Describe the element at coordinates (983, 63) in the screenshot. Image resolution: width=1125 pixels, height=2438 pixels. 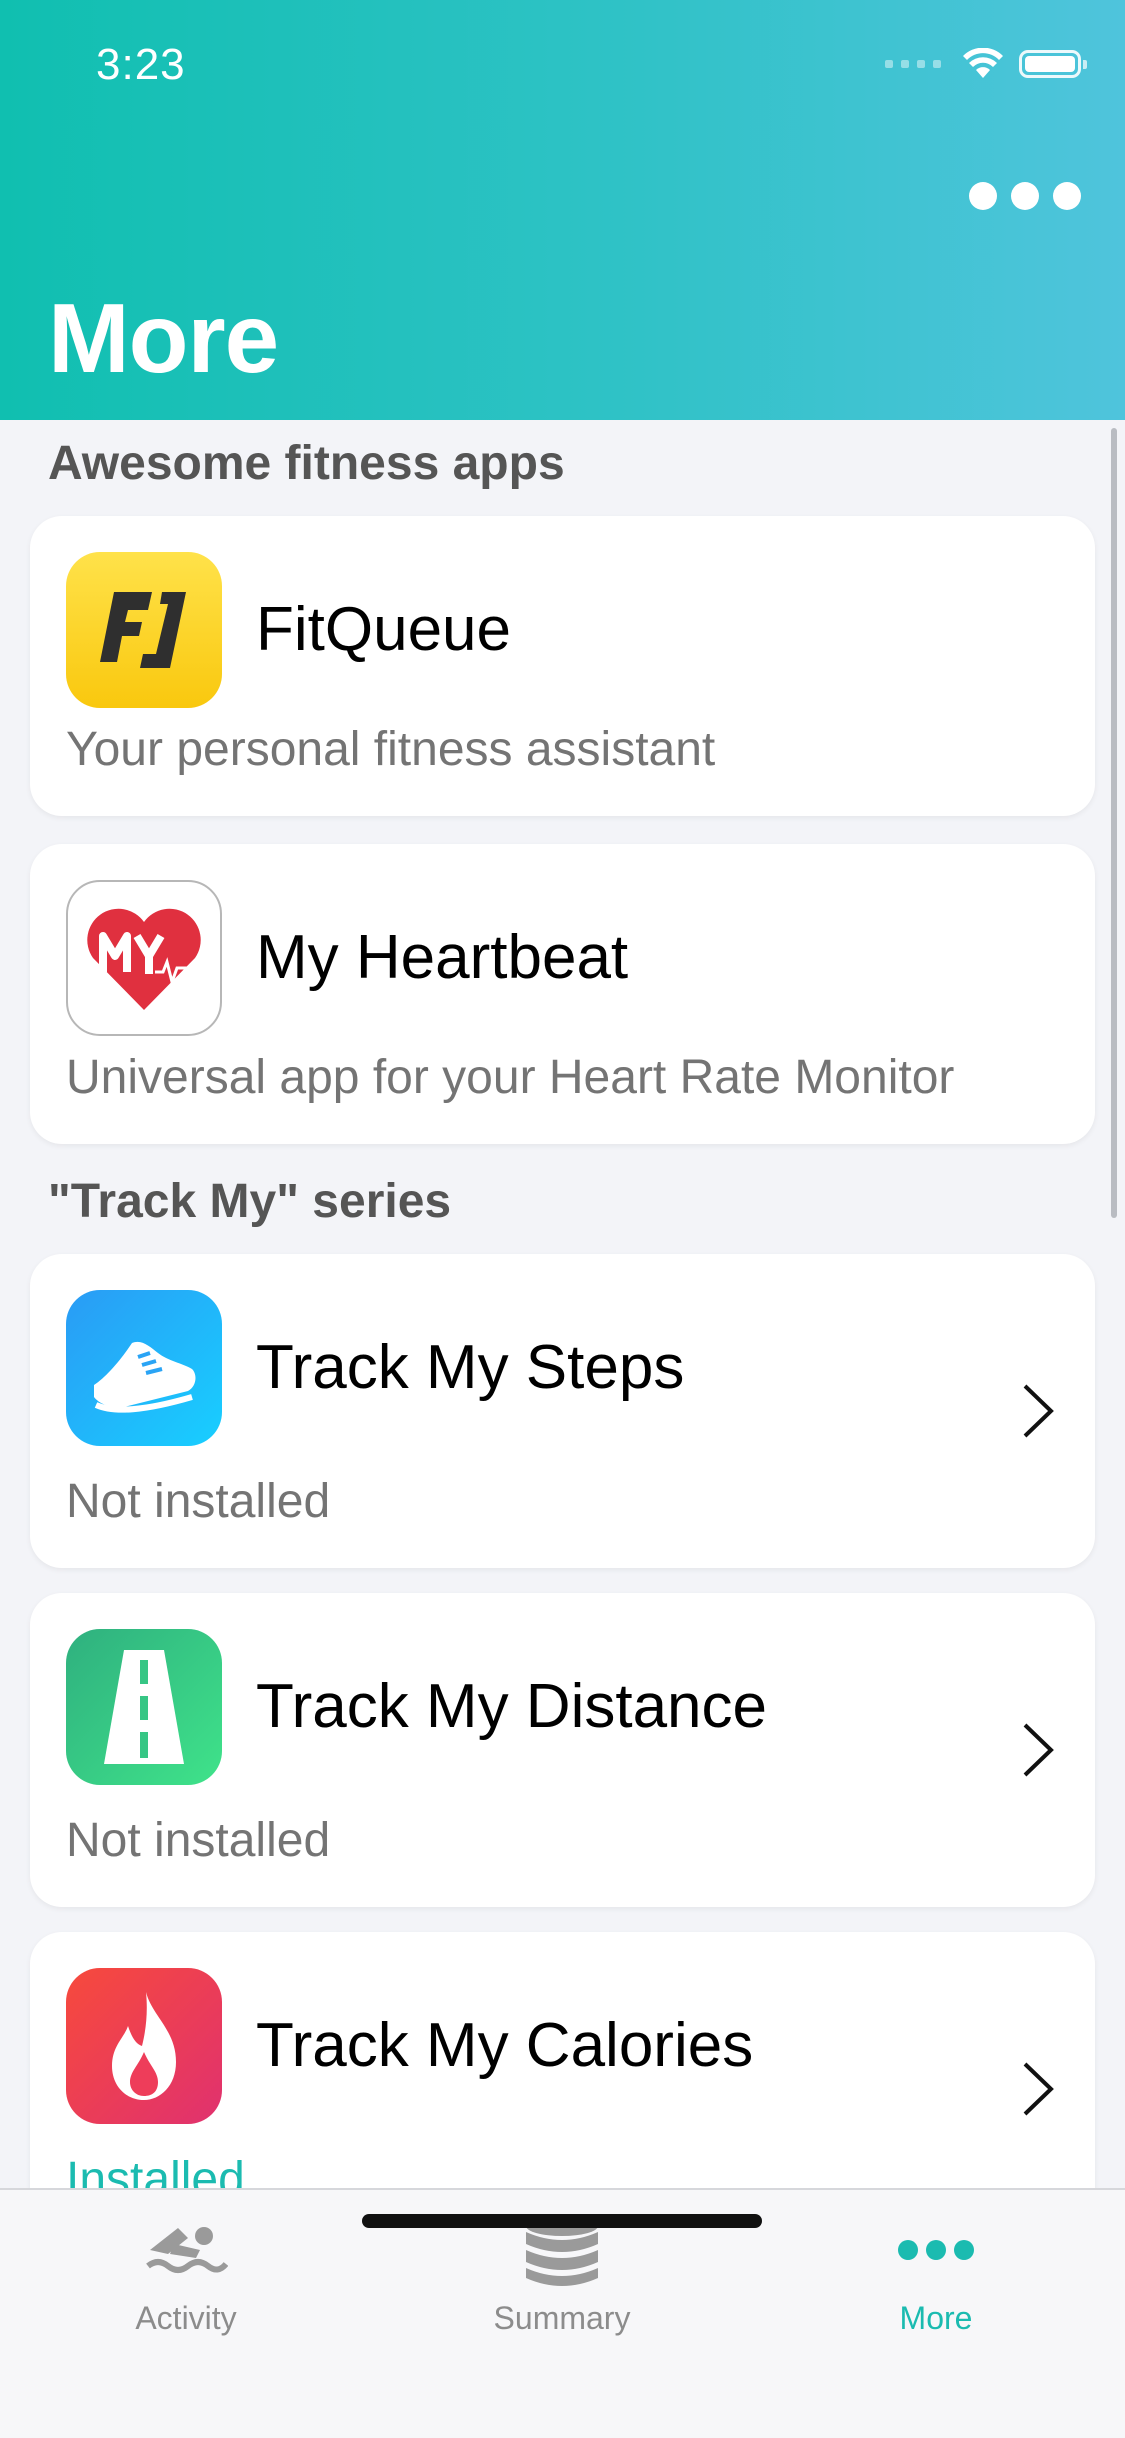
I see `wifi-icon` at that location.